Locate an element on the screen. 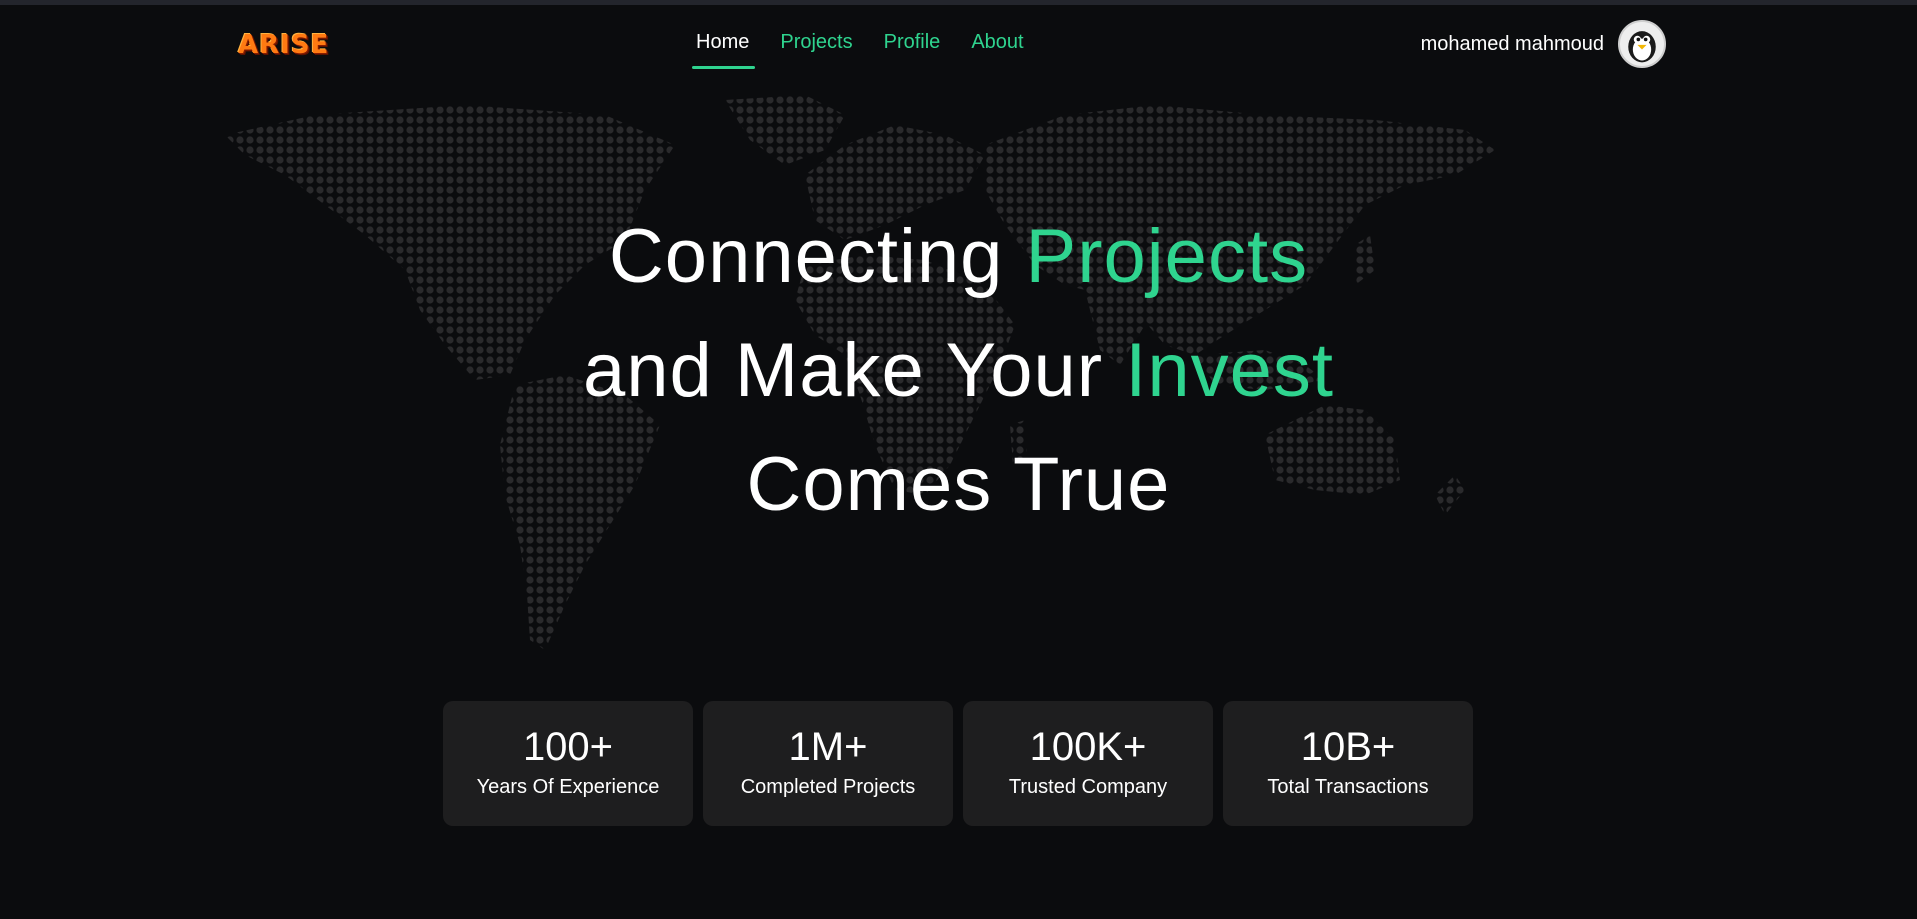 The height and width of the screenshot is (919, 1917). hero-line-2-accent: Invest is located at coordinates (1229, 370).